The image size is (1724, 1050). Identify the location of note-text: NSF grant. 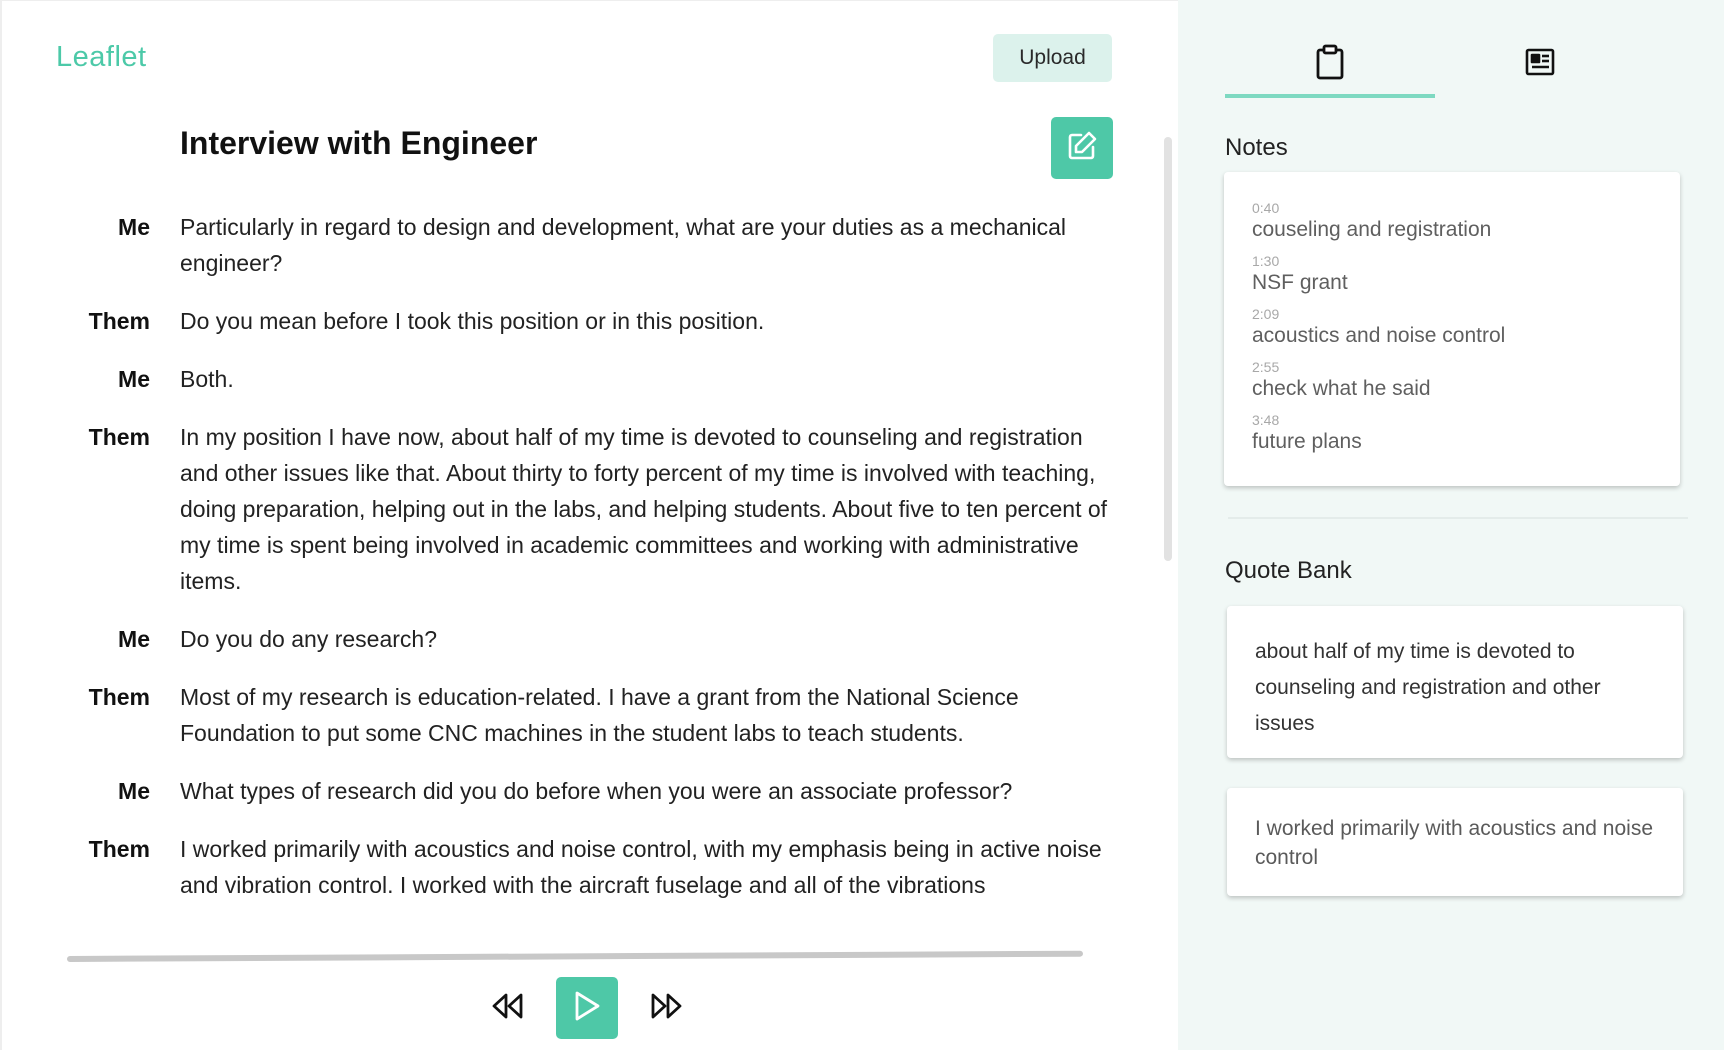
(1452, 283).